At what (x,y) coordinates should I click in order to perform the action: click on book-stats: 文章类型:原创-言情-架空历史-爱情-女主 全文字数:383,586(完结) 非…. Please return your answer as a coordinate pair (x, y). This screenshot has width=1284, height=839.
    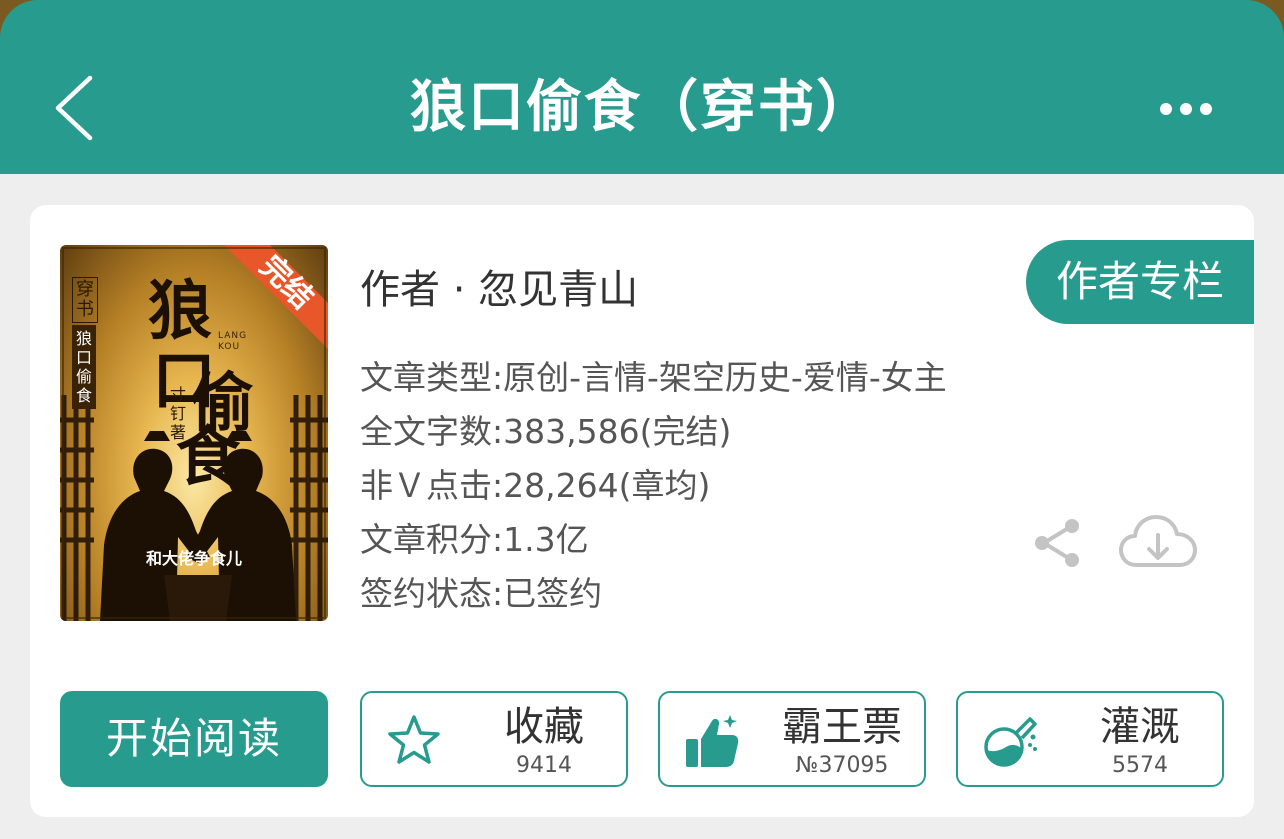
    Looking at the image, I should click on (653, 486).